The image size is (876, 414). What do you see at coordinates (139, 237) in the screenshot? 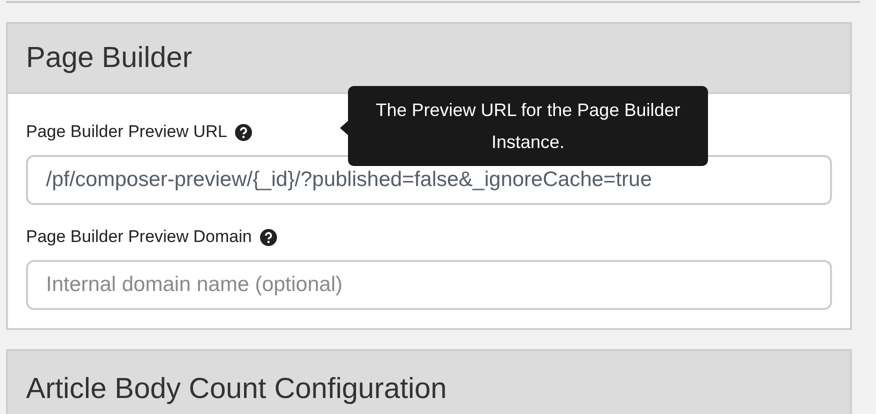
I see `field-label: Page Builder Preview Domain` at bounding box center [139, 237].